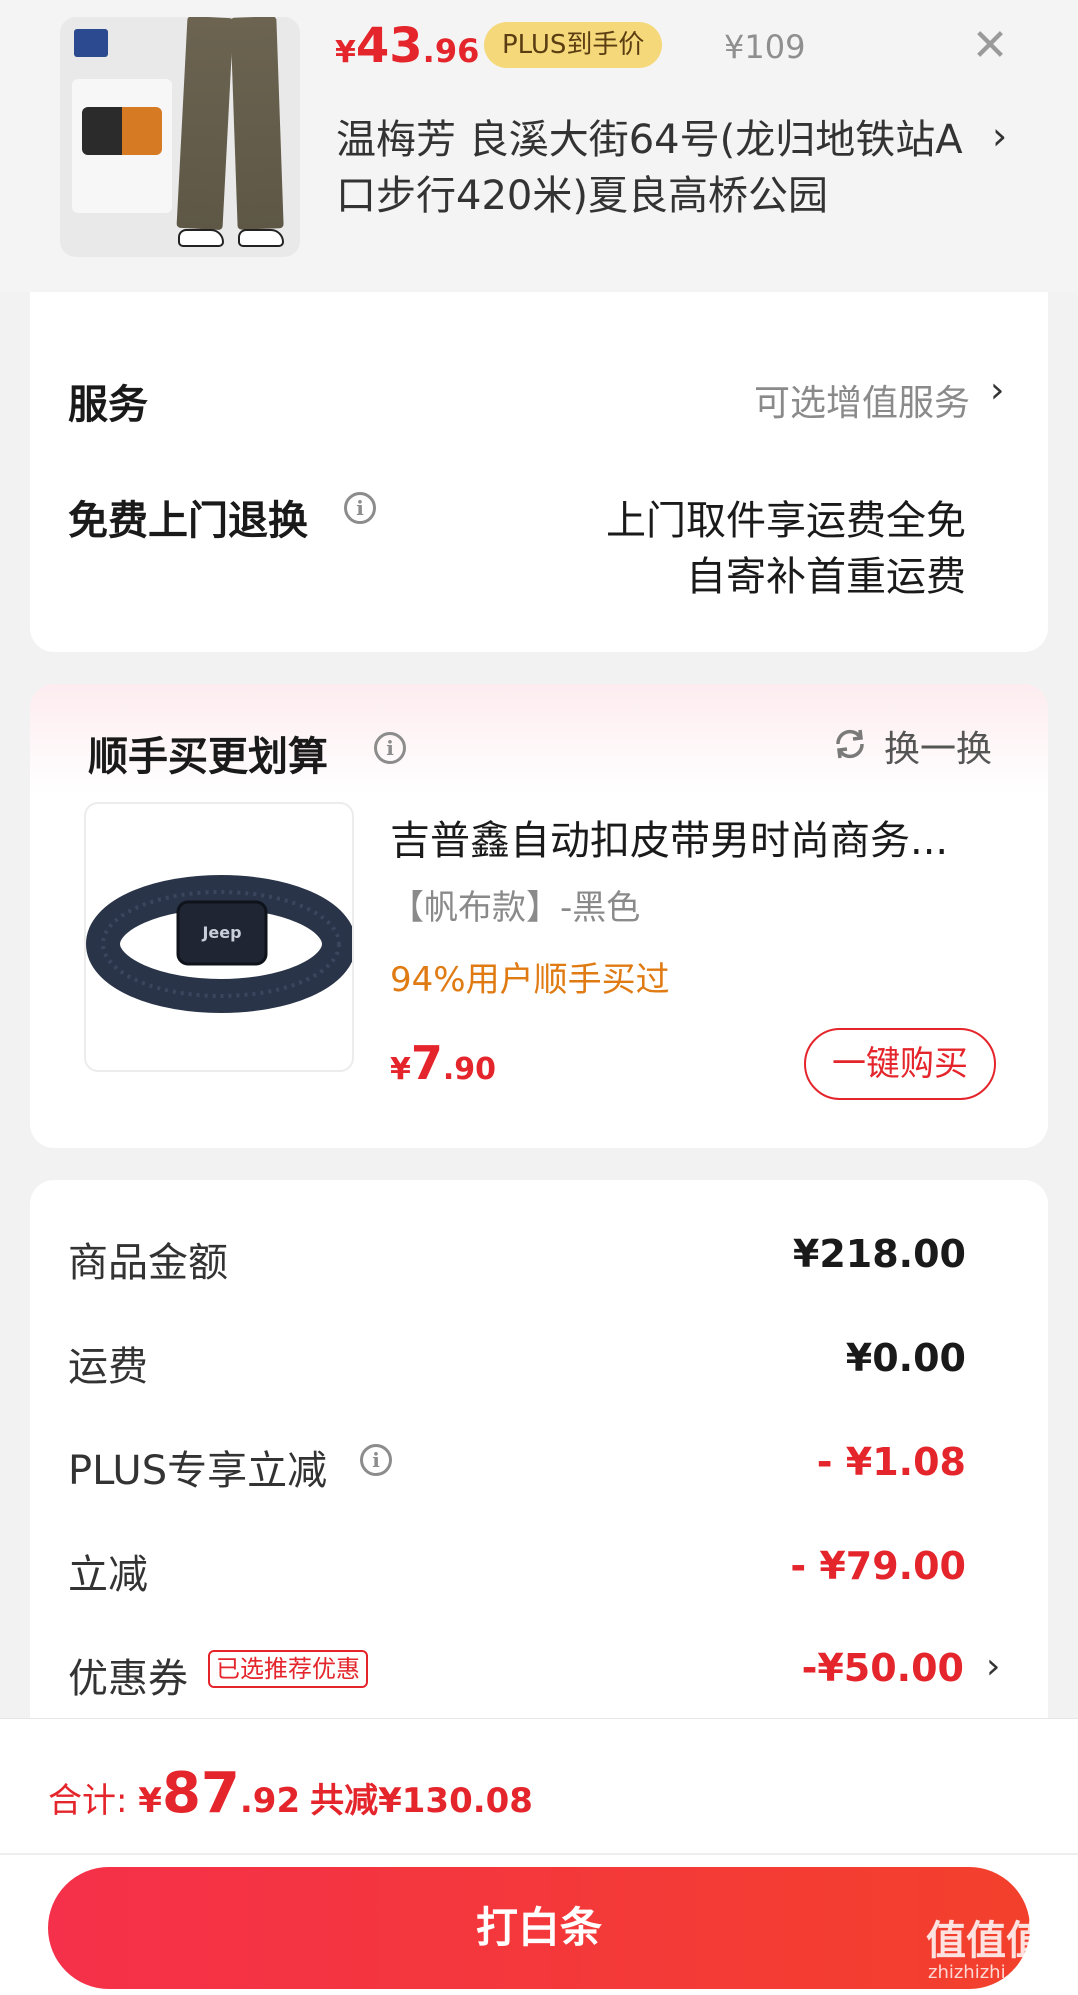  Describe the element at coordinates (539, 1928) in the screenshot. I see `pay-button: 打白条` at that location.